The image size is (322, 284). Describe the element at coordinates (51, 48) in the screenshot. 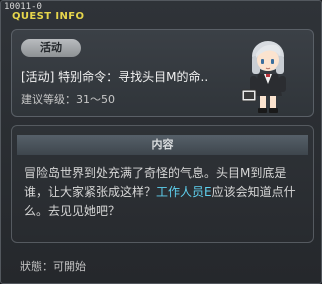

I see `quest-category-badge: 活动` at that location.